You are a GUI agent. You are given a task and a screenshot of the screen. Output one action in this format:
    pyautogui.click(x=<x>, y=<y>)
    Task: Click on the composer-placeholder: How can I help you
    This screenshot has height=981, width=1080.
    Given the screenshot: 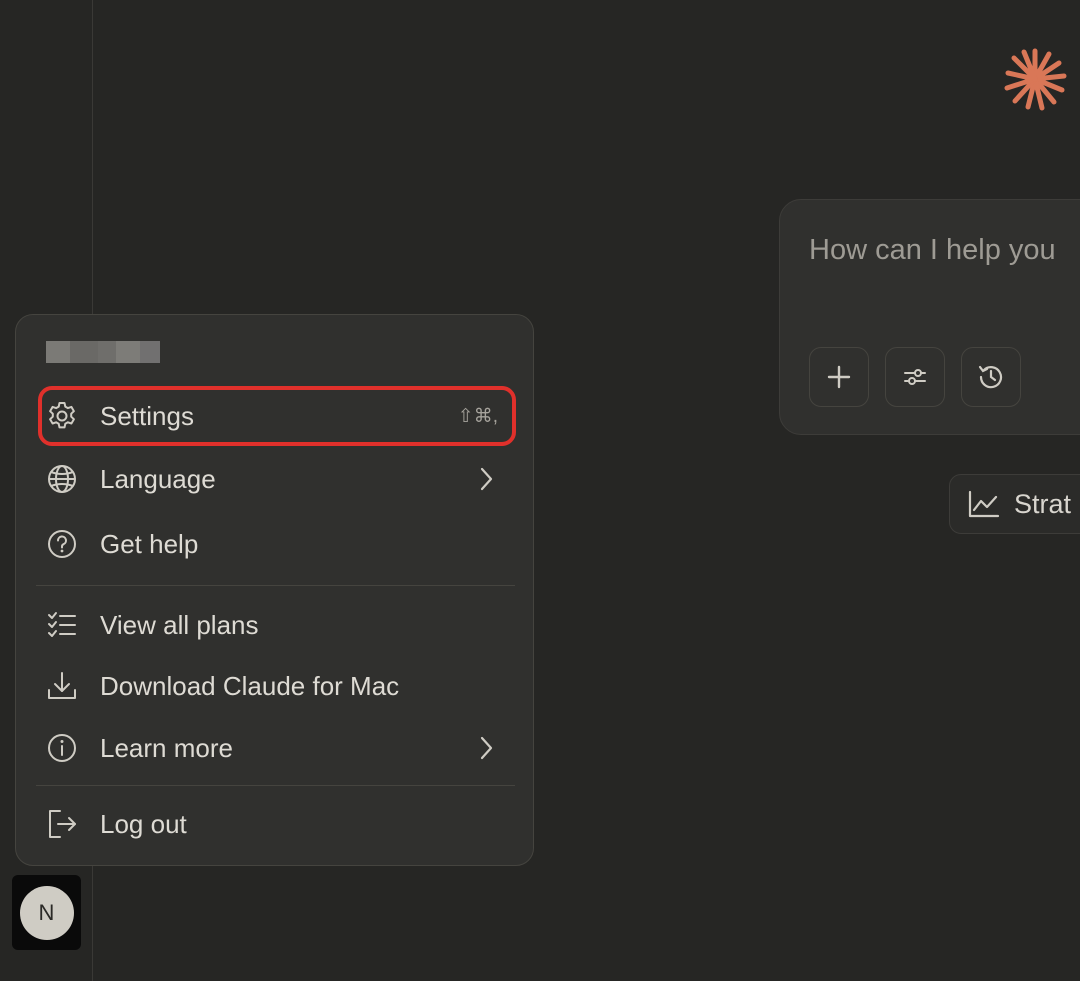 What is the action you would take?
    pyautogui.click(x=932, y=250)
    